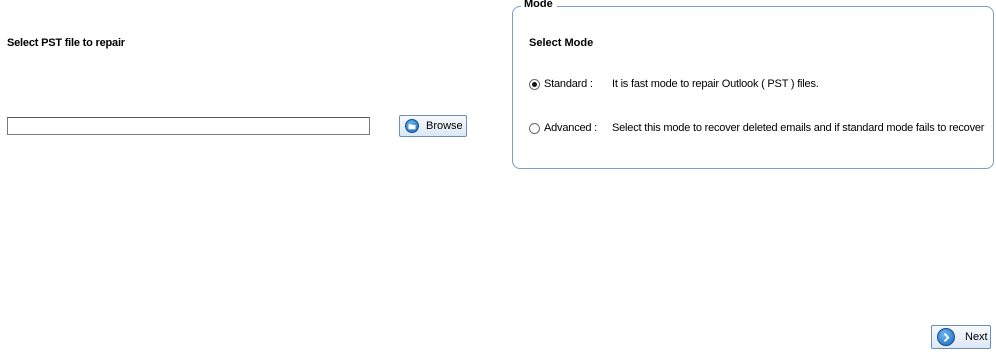  What do you see at coordinates (578, 128) in the screenshot?
I see `advanced-radio-label: Advanced :` at bounding box center [578, 128].